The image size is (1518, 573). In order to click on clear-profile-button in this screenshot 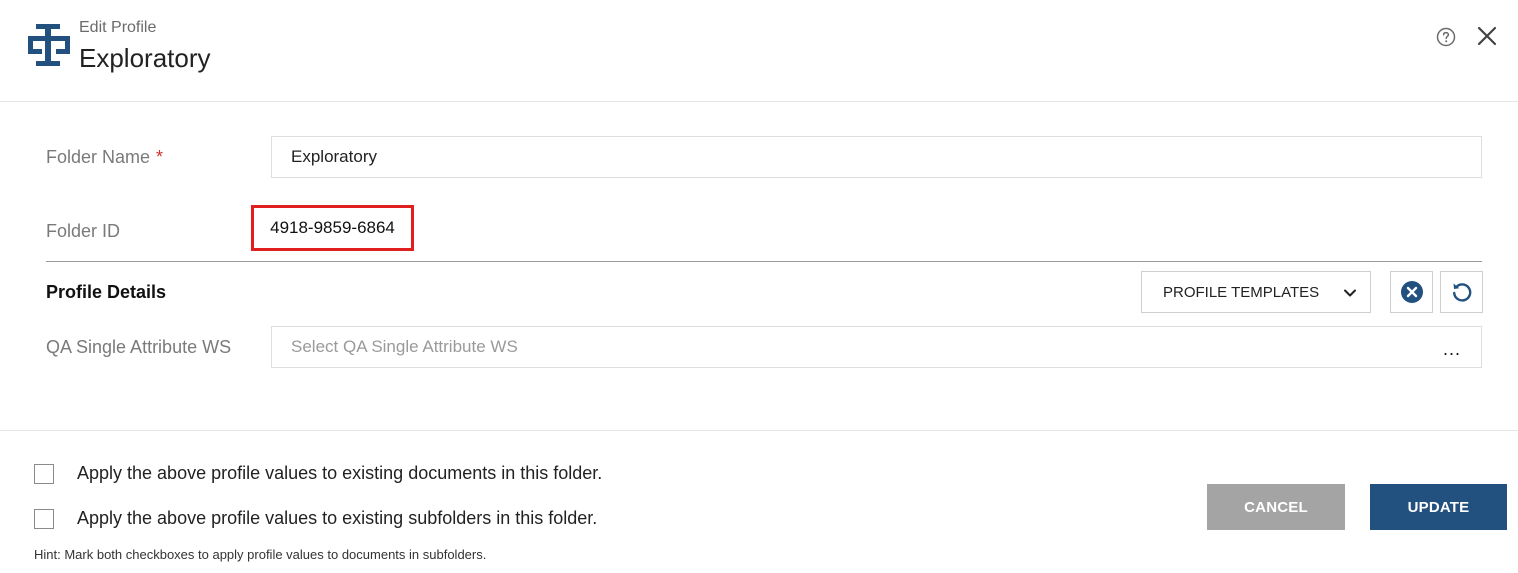, I will do `click(1411, 292)`.